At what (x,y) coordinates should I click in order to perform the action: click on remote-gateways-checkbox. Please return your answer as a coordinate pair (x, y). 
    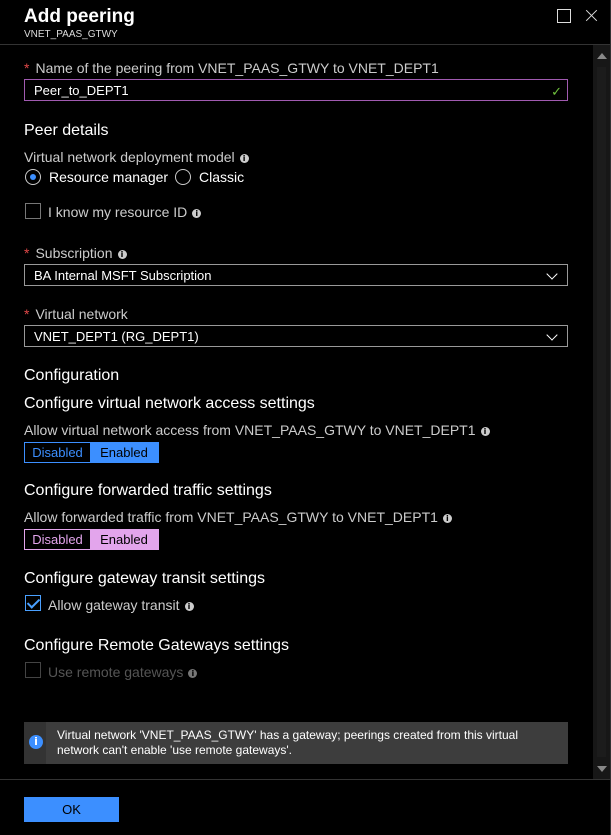
    Looking at the image, I should click on (33, 670).